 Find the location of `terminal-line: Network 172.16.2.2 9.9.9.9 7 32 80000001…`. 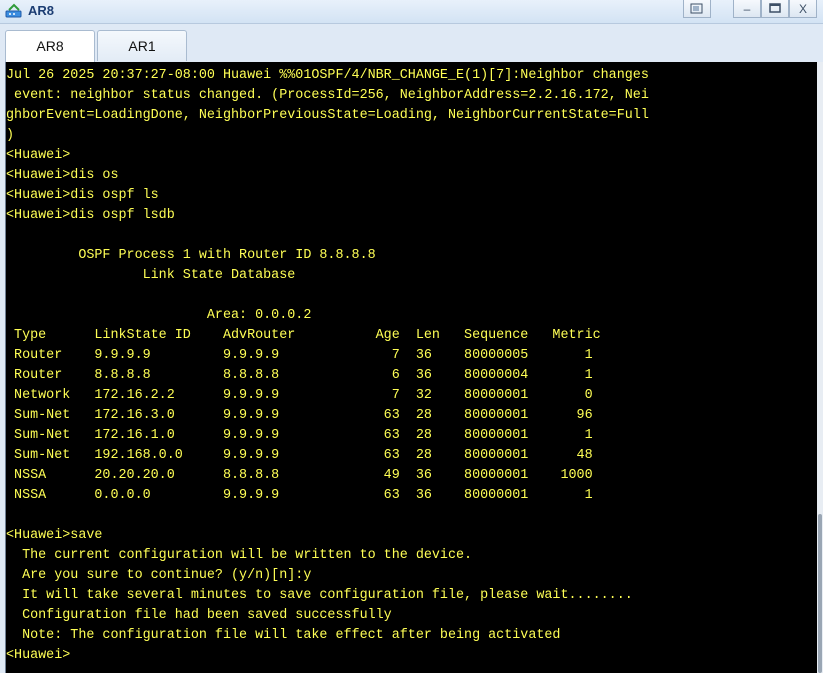

terminal-line: Network 172.16.2.2 9.9.9.9 7 32 80000001… is located at coordinates (299, 395).